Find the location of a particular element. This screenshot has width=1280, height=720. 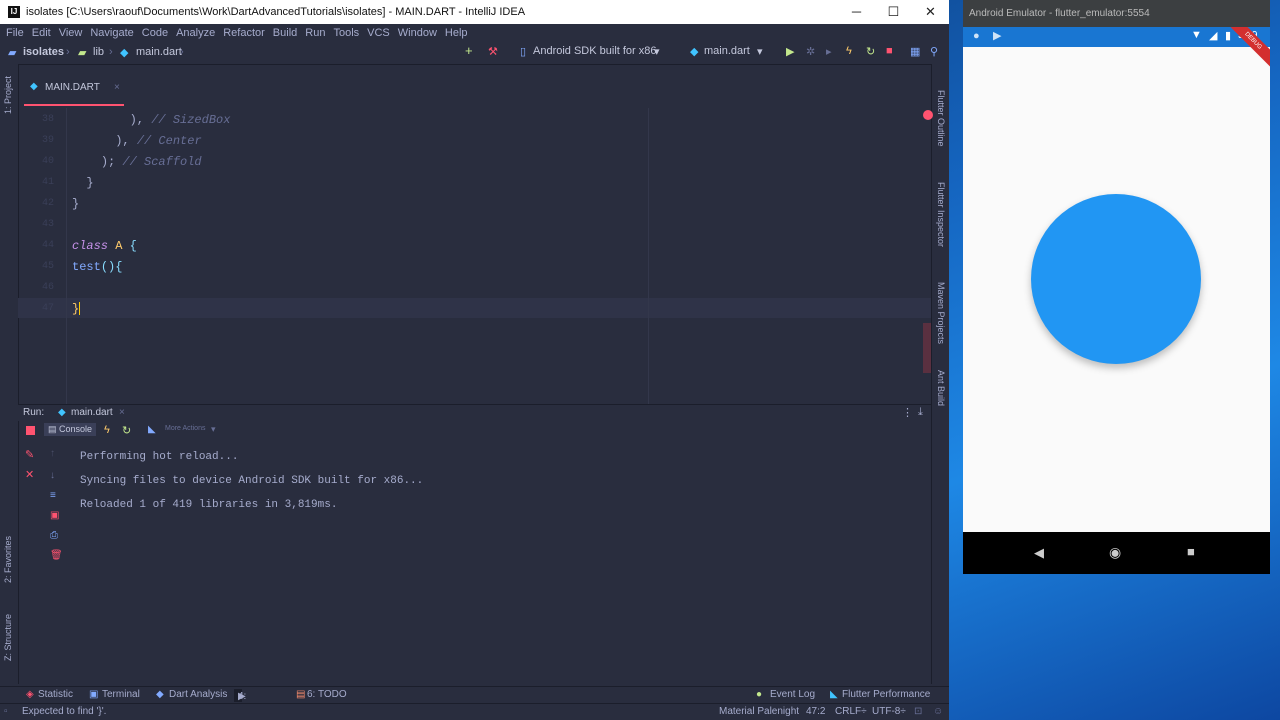

menu-refactor: Refactor is located at coordinates (244, 33).